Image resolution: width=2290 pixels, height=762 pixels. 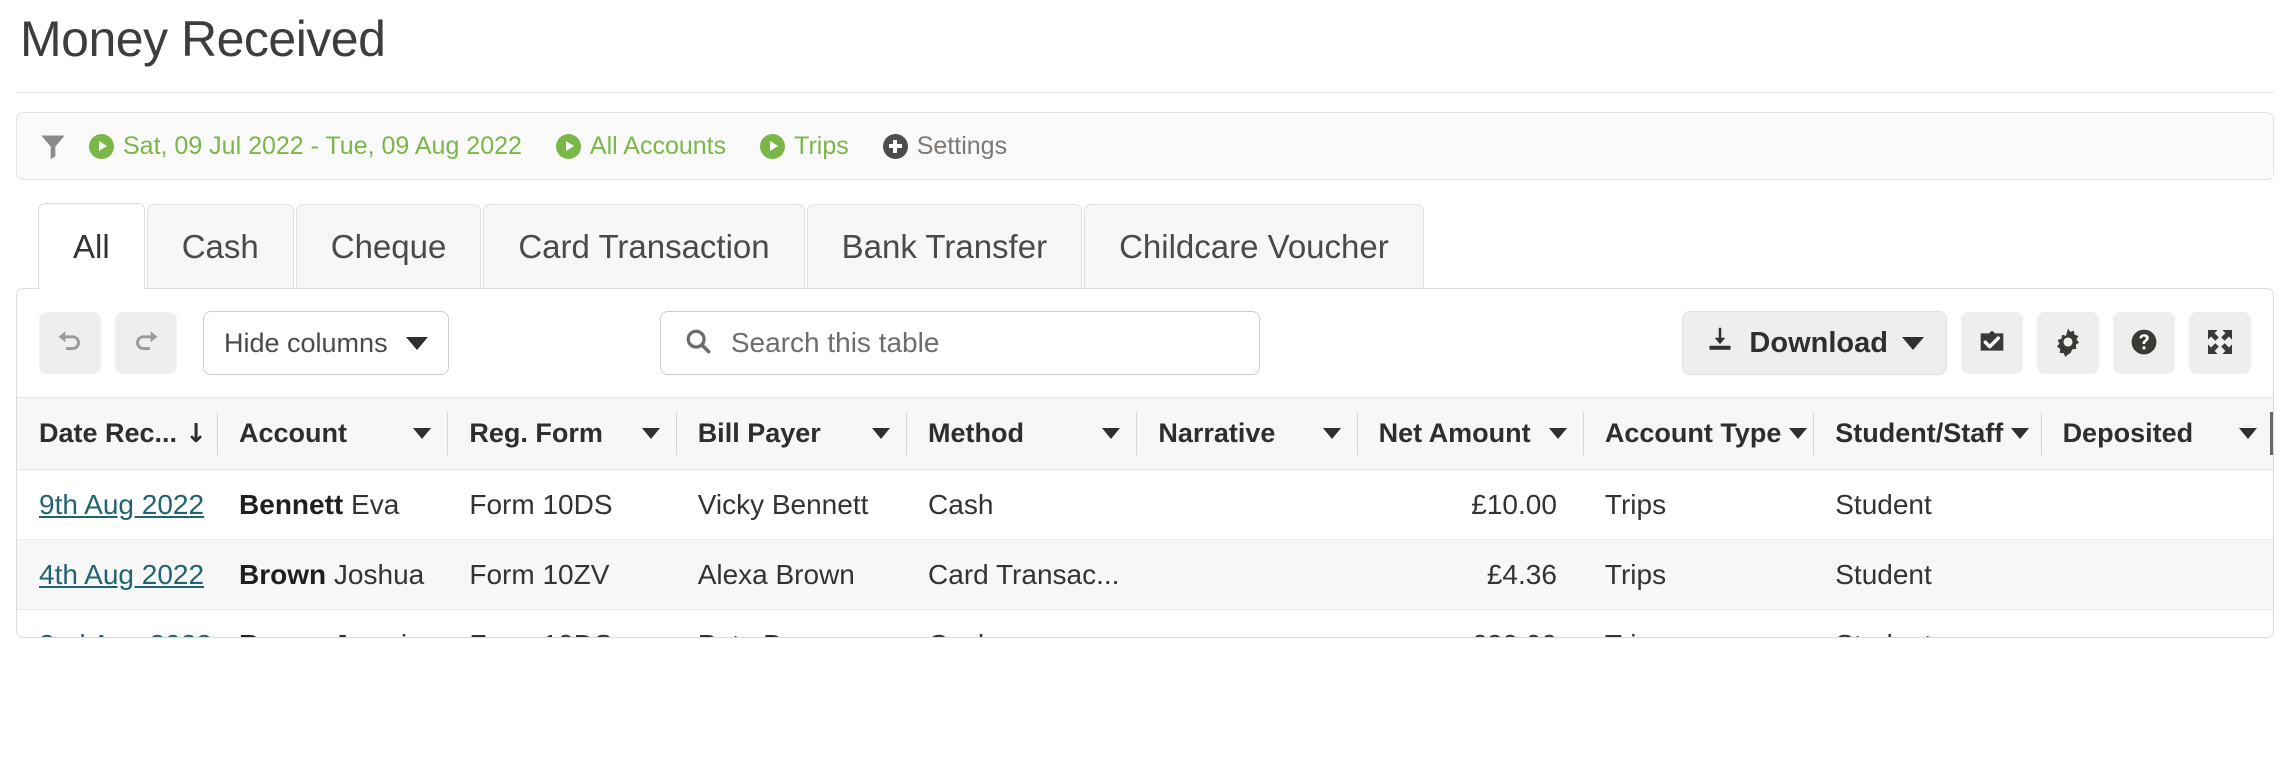 I want to click on help-button, so click(x=2143, y=343).